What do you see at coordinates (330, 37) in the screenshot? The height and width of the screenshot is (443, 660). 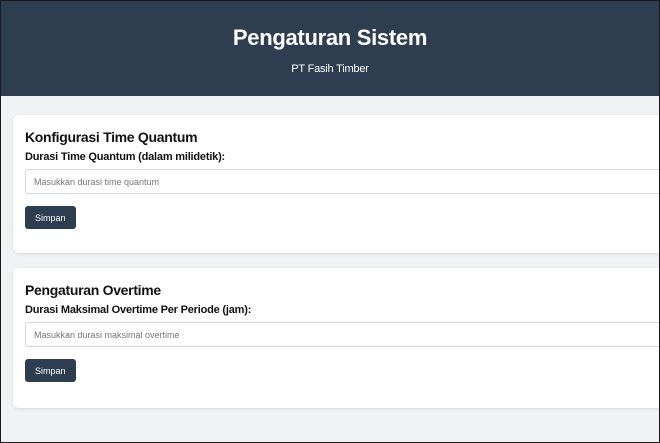 I see `page-title: Pengaturan Sistem` at bounding box center [330, 37].